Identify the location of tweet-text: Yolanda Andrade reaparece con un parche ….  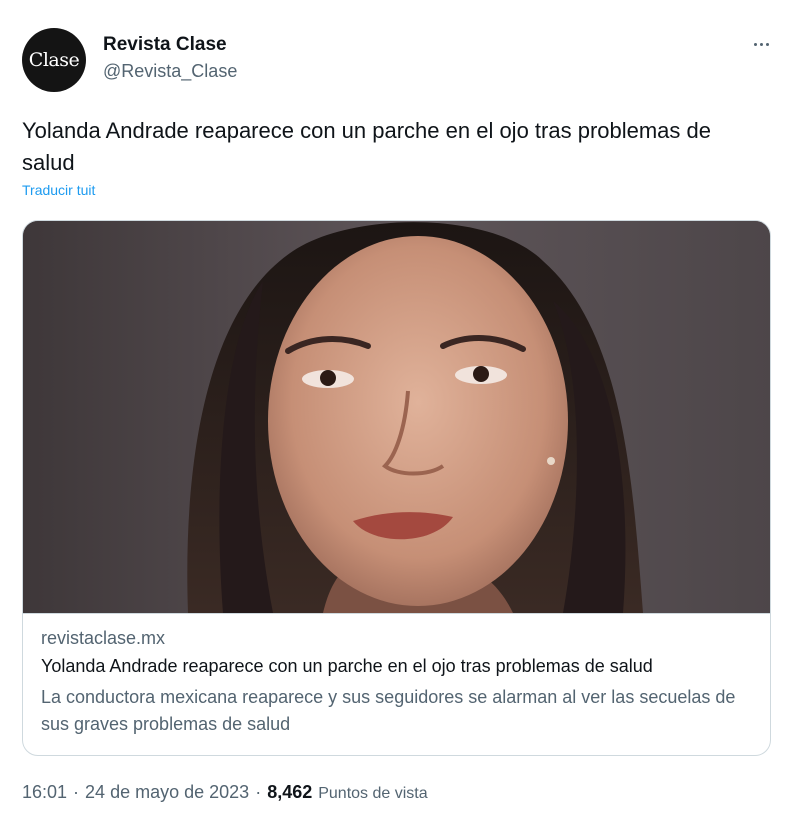
(367, 146).